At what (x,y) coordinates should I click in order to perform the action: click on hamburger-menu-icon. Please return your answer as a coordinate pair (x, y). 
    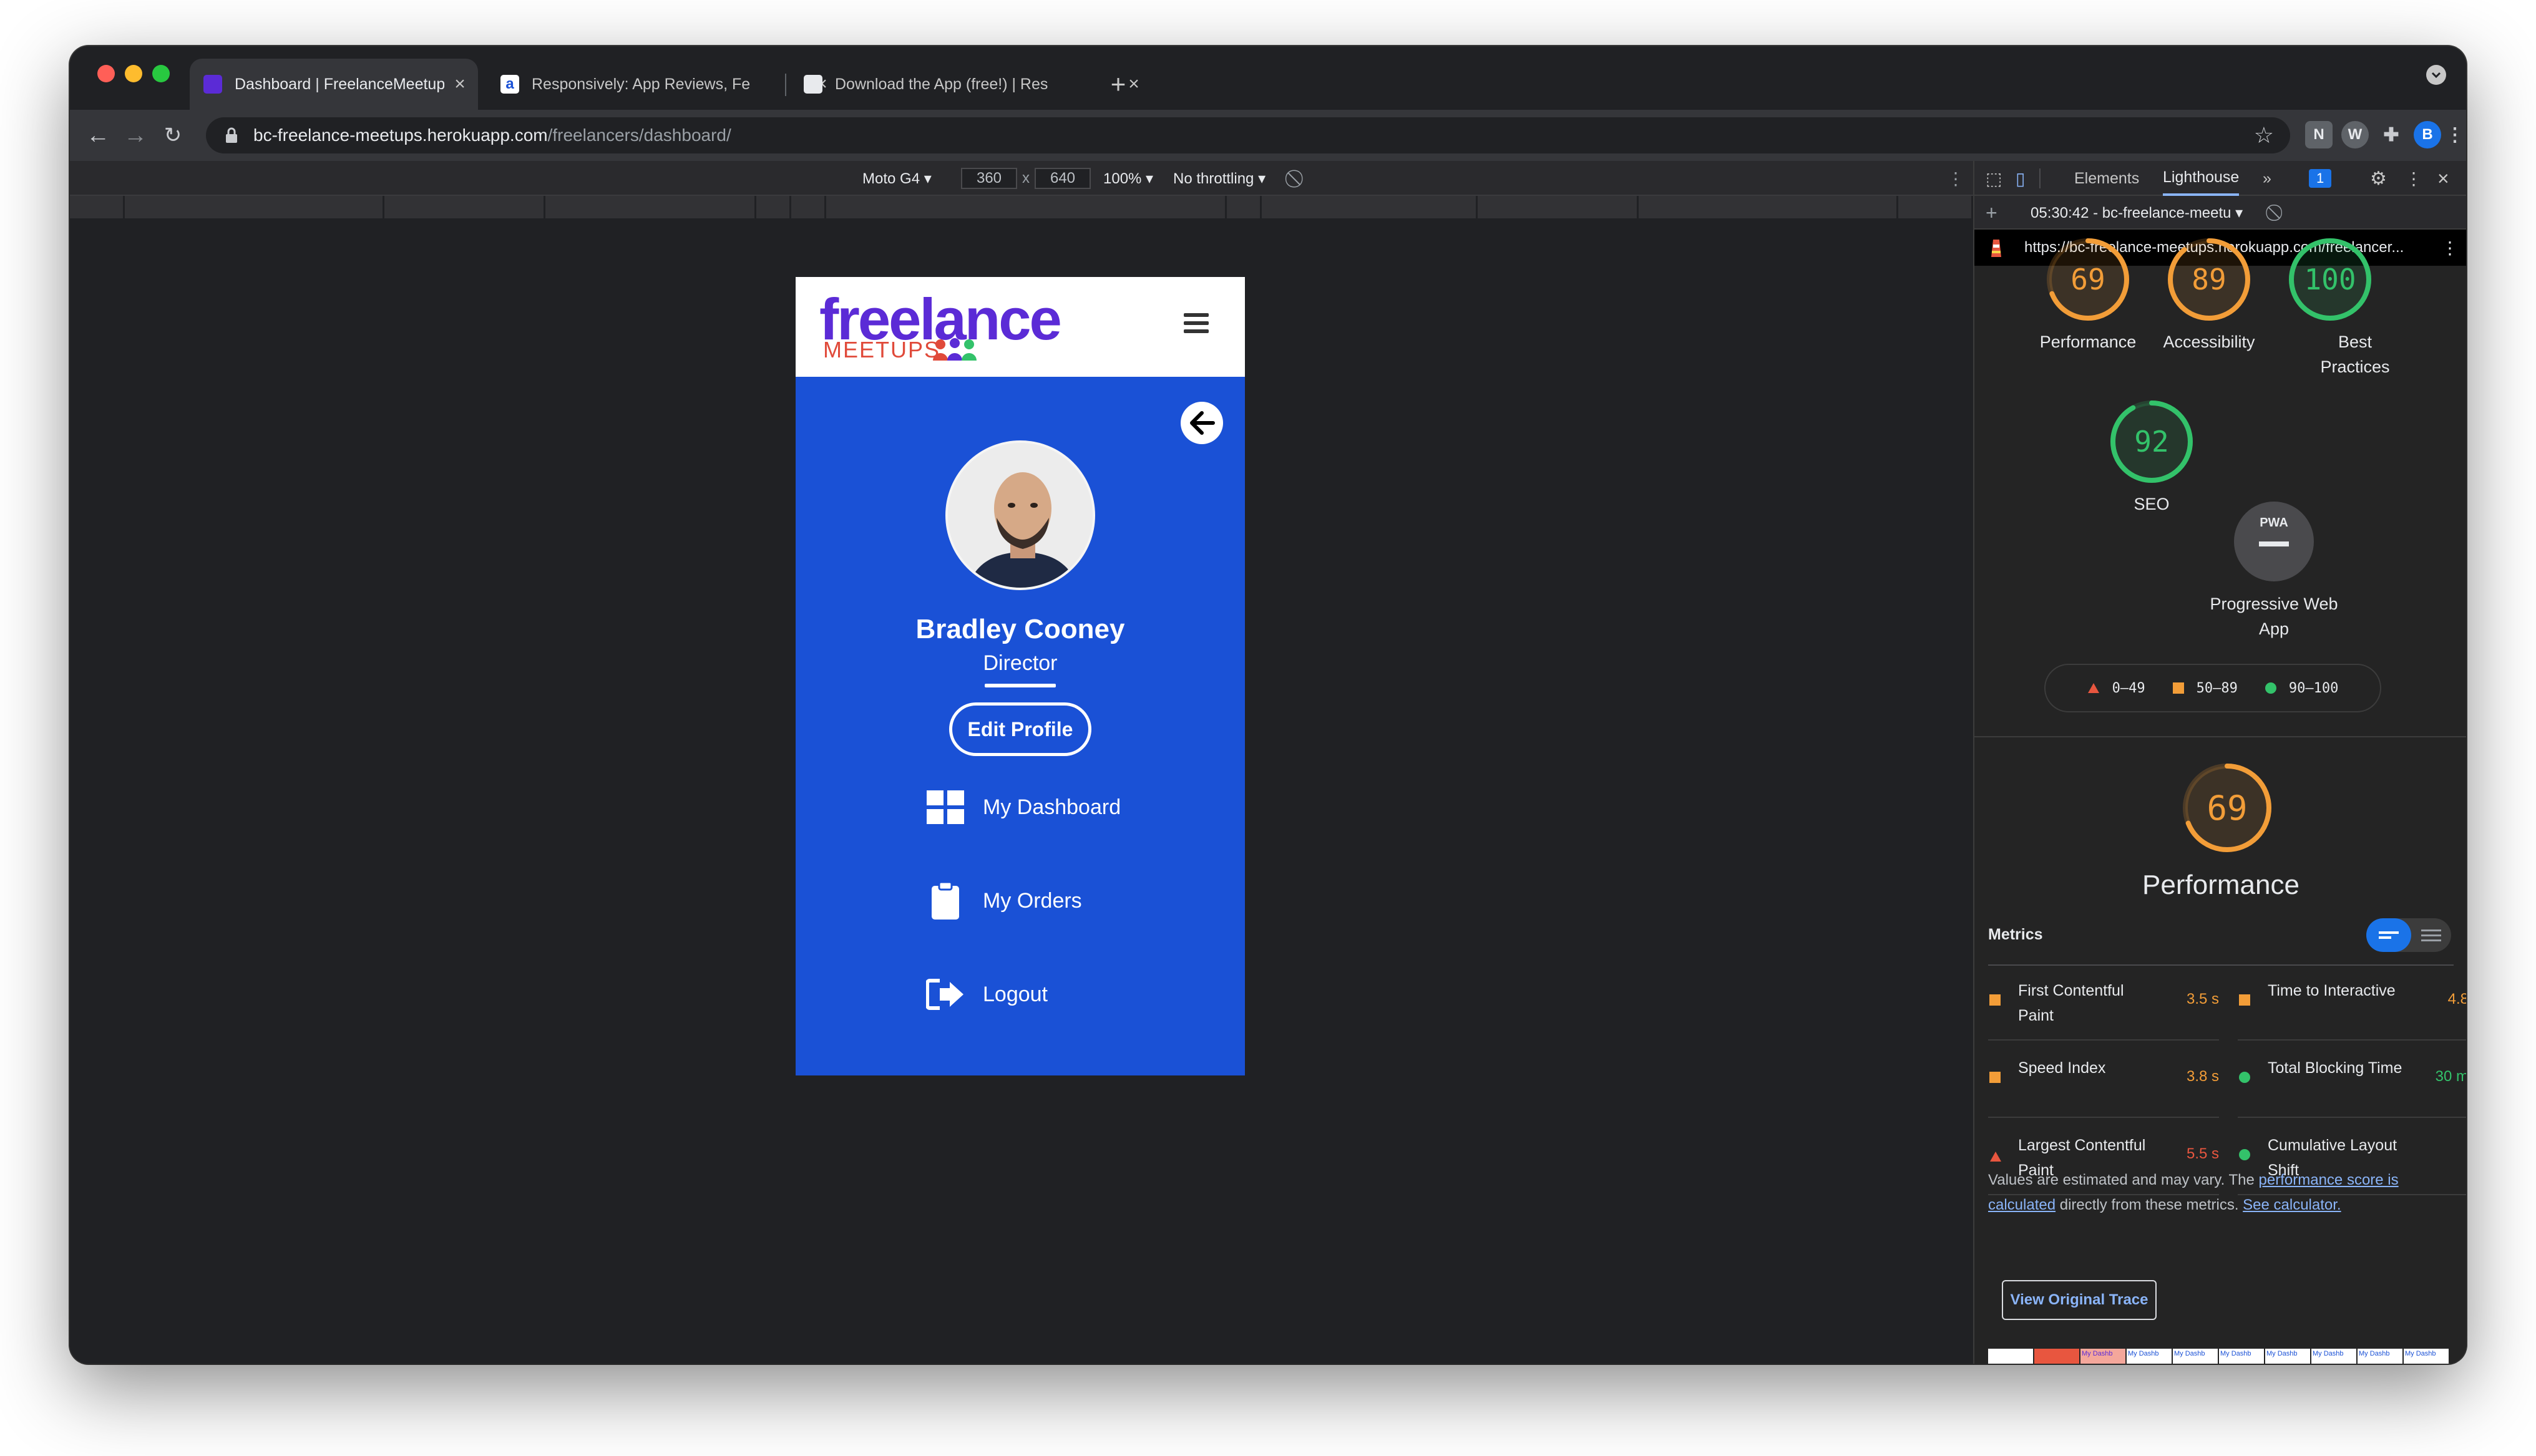
    Looking at the image, I should click on (1196, 325).